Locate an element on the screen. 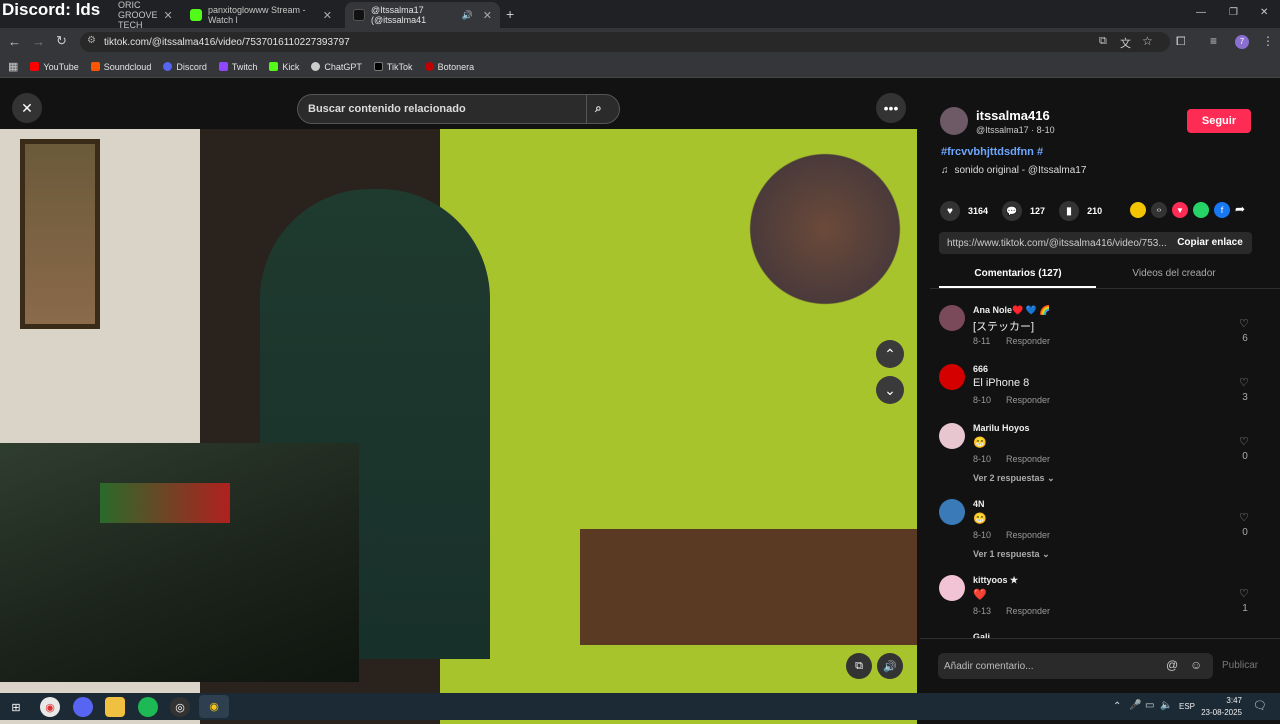 Image resolution: width=1280 pixels, height=724 pixels. spotify-icon is located at coordinates (148, 707).